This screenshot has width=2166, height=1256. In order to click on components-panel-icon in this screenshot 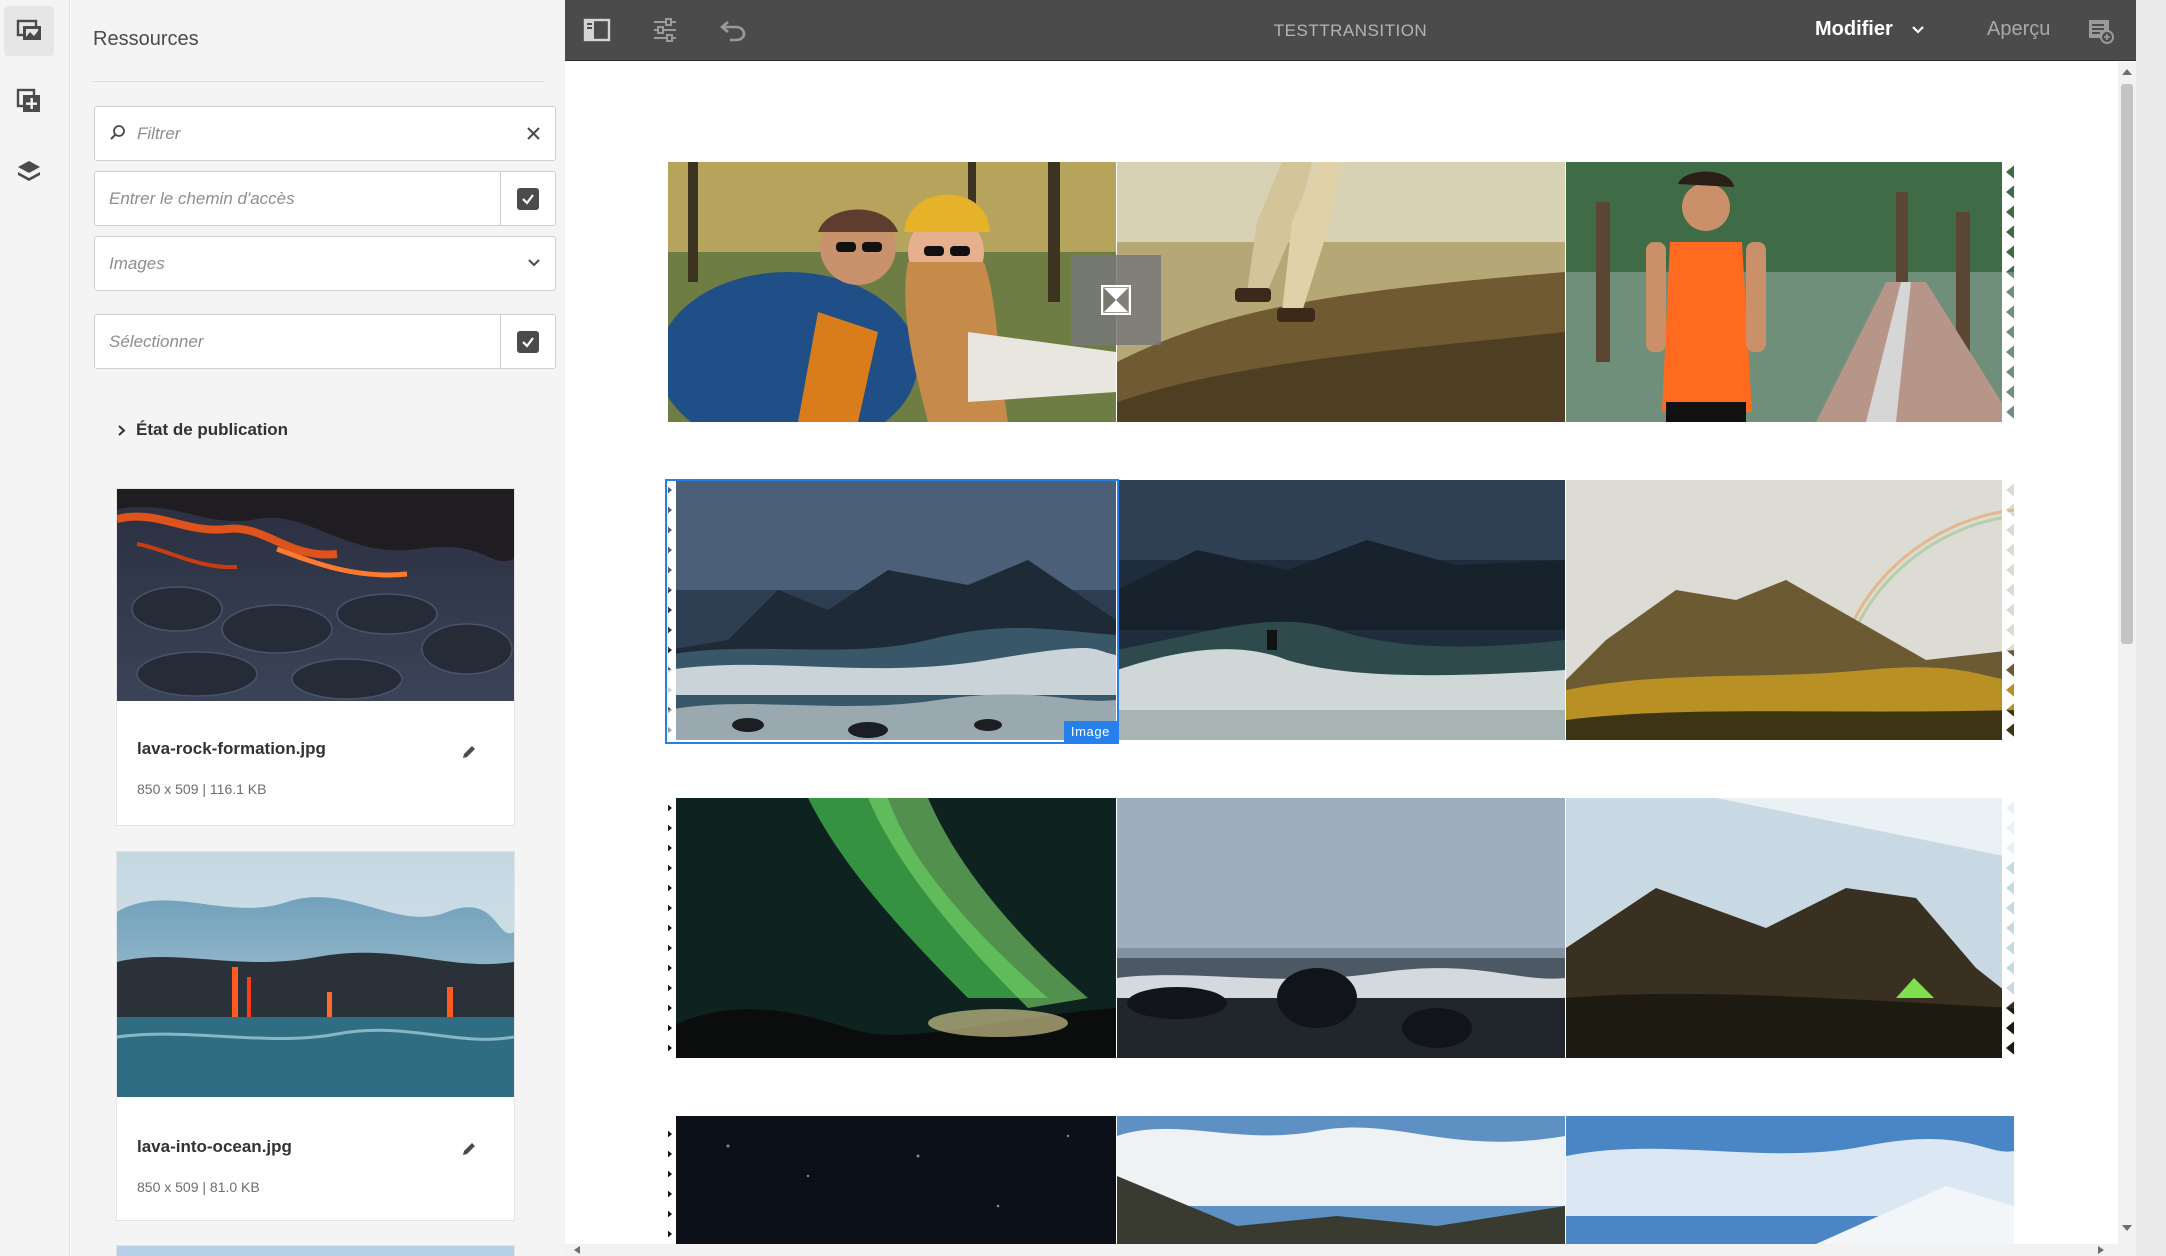, I will do `click(28, 100)`.